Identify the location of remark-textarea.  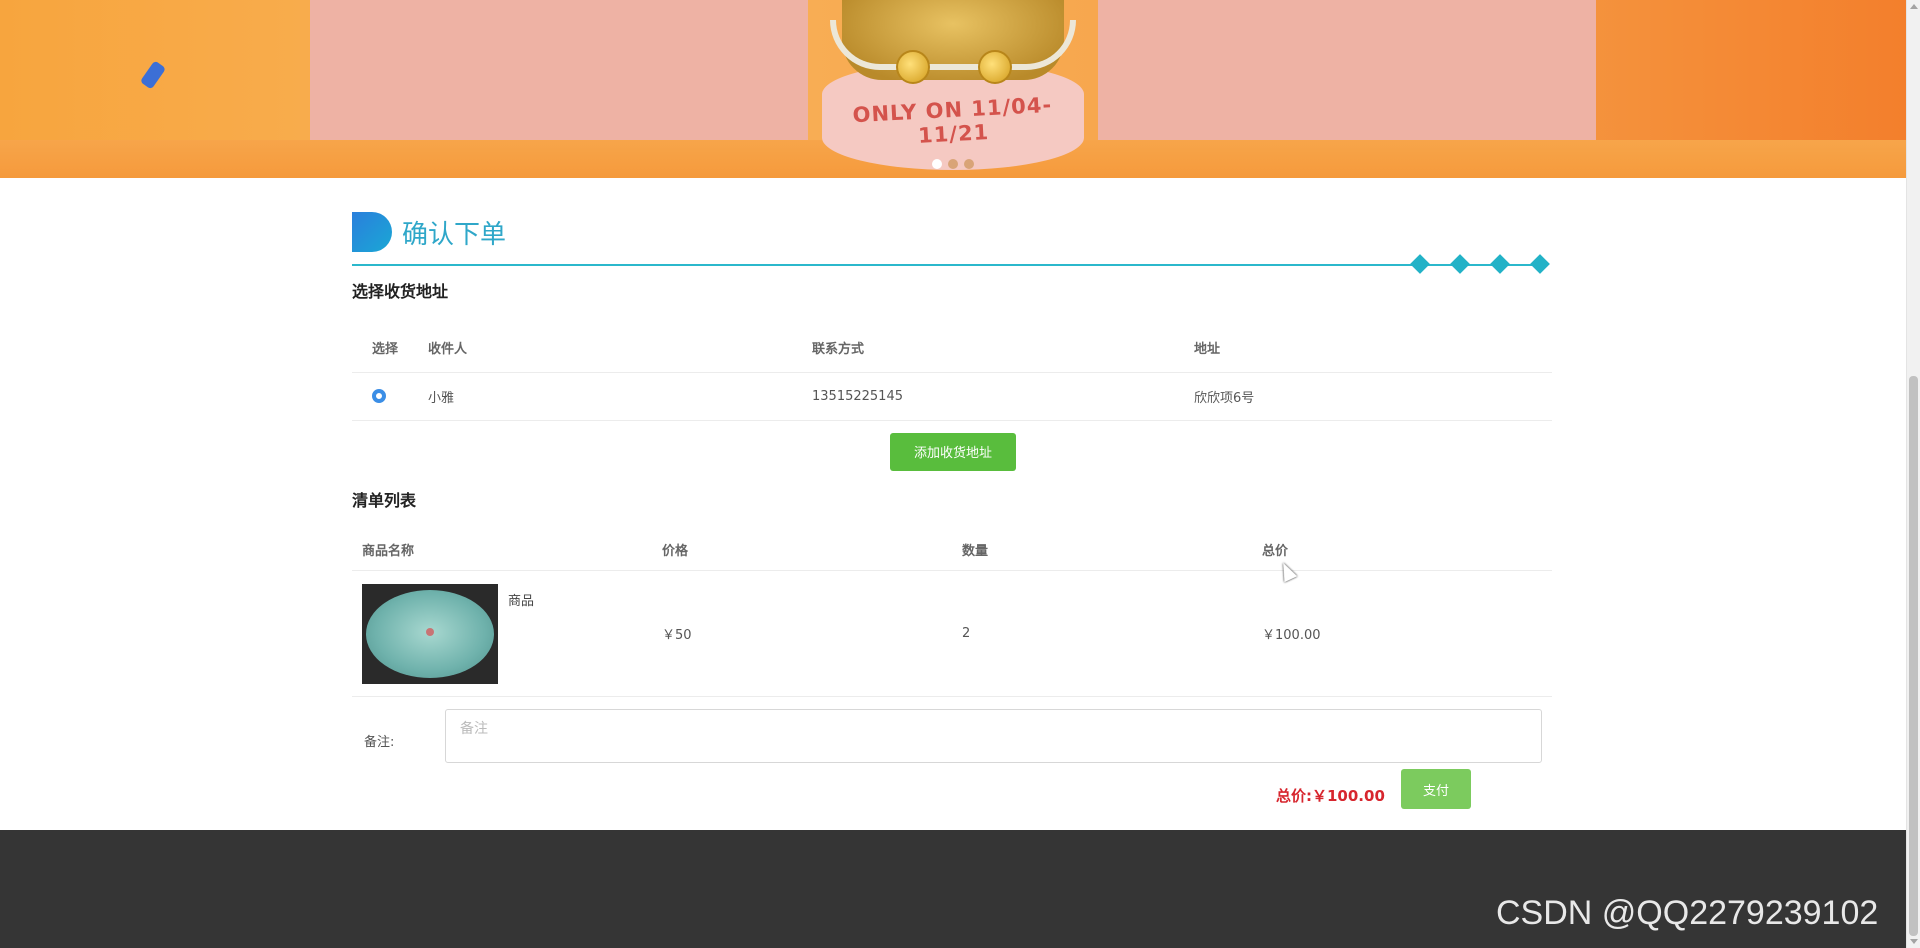
(993, 736).